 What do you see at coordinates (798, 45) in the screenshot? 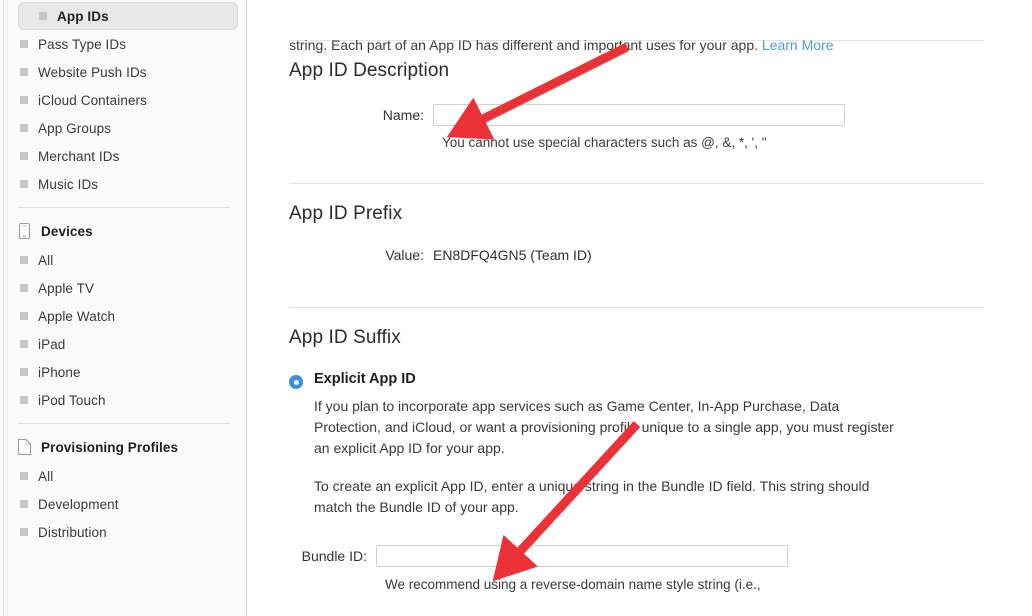
I see `learn-more-link: Learn More` at bounding box center [798, 45].